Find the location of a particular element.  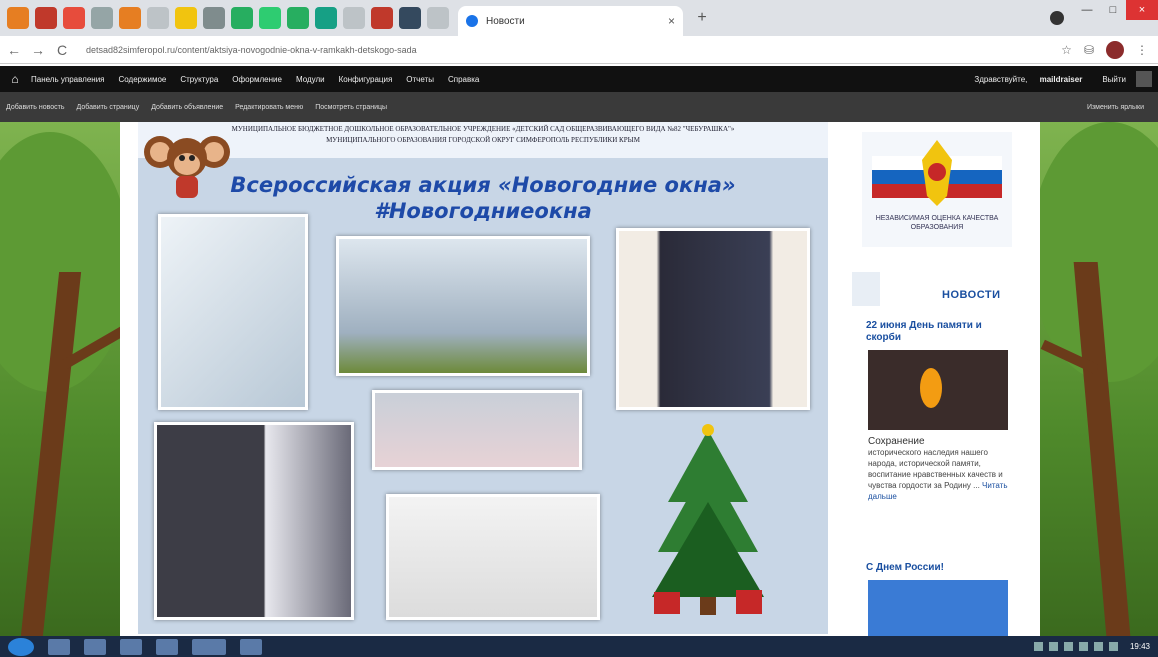

admin-menu-item: Отчеты is located at coordinates (420, 79).